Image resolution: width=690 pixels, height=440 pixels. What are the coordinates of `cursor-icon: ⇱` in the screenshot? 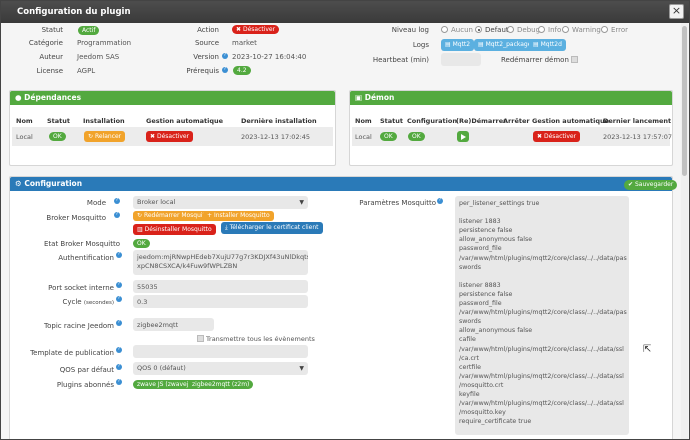 It's located at (647, 349).